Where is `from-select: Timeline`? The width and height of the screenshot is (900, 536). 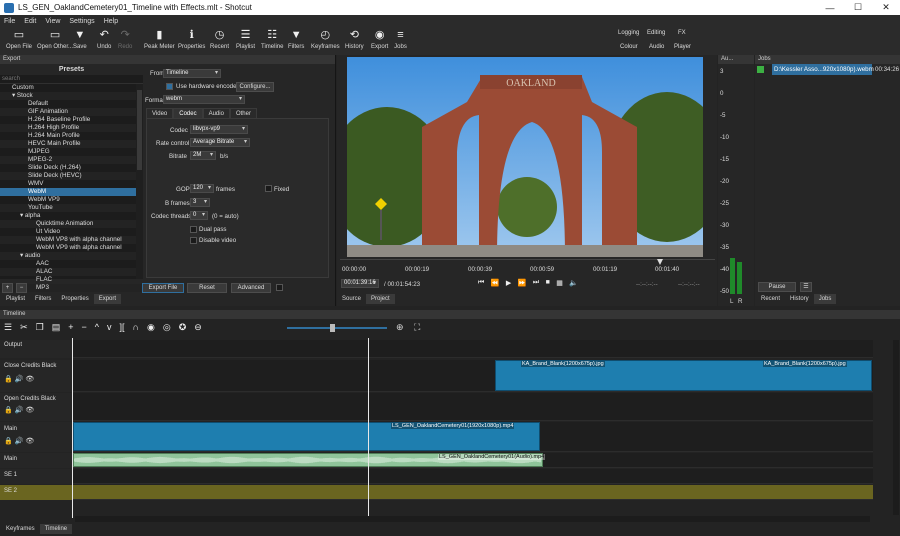
from-select: Timeline is located at coordinates (192, 73).